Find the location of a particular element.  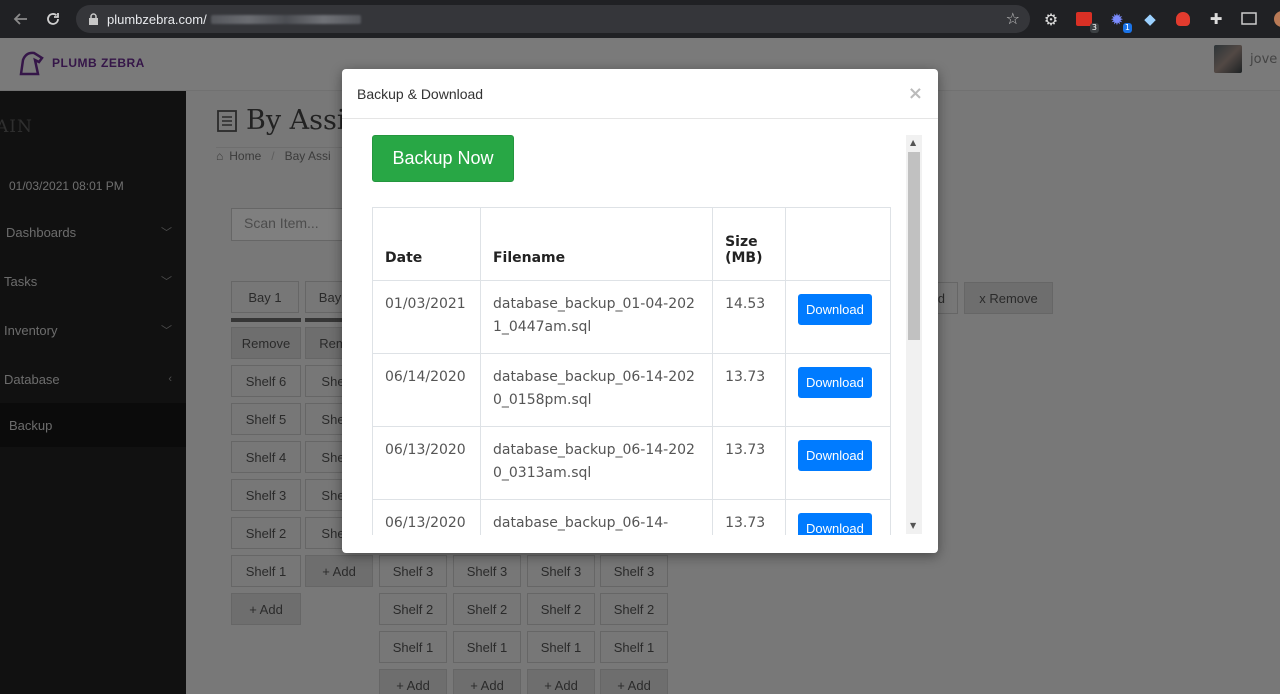

back-arrow-icon is located at coordinates (21, 19).